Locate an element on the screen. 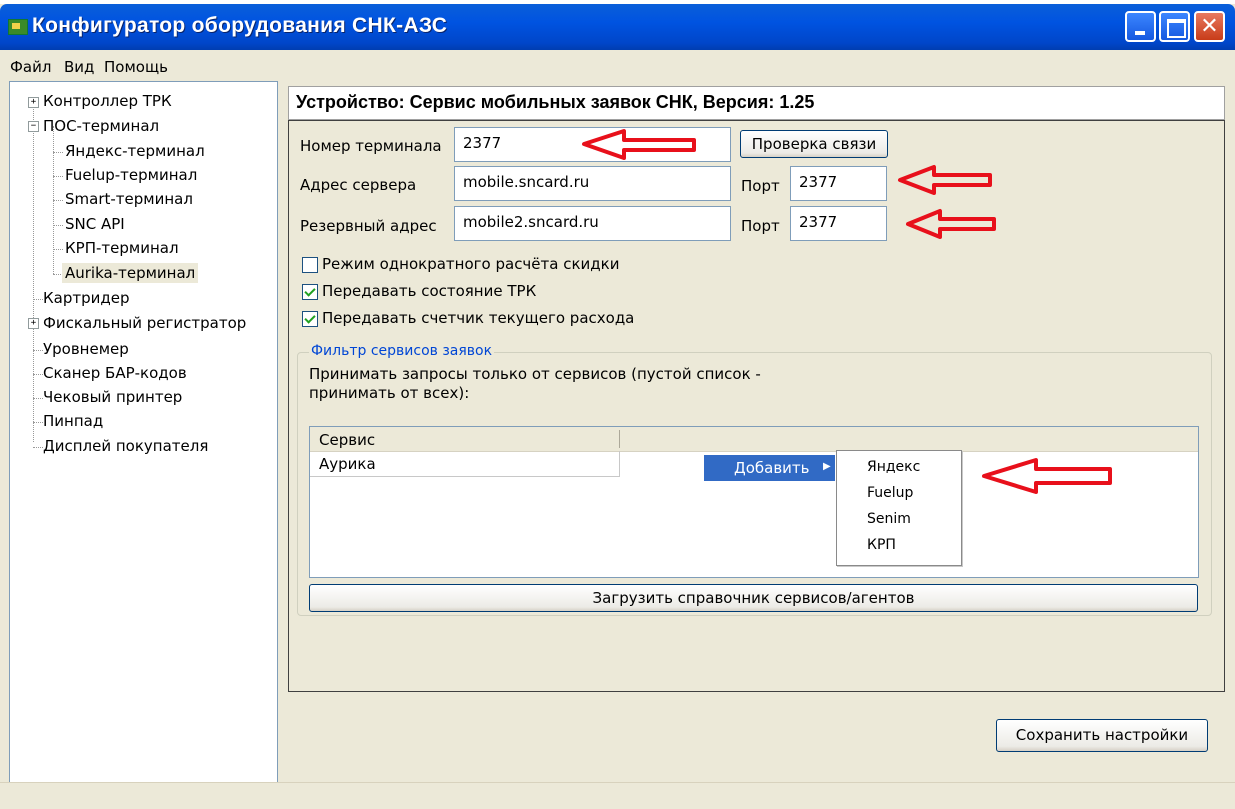 This screenshot has width=1235, height=809. annotation-arrow-submenu is located at coordinates (1047, 476).